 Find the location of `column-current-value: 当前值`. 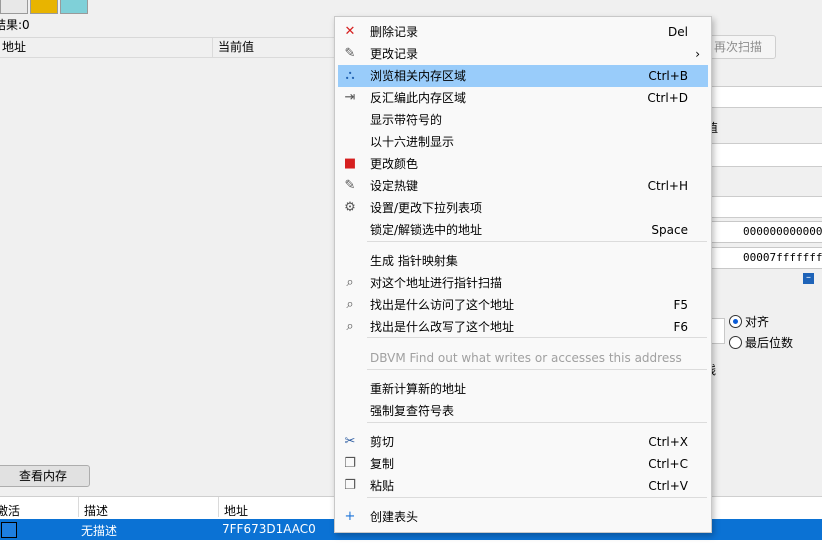

column-current-value: 当前值 is located at coordinates (236, 47).